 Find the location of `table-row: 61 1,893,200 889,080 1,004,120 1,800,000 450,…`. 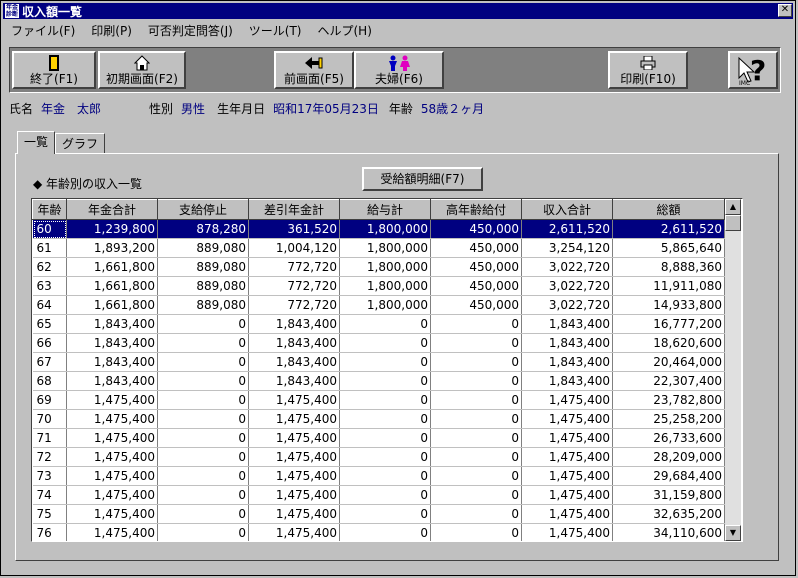

table-row: 61 1,893,200 889,080 1,004,120 1,800,000 450,… is located at coordinates (378, 248).